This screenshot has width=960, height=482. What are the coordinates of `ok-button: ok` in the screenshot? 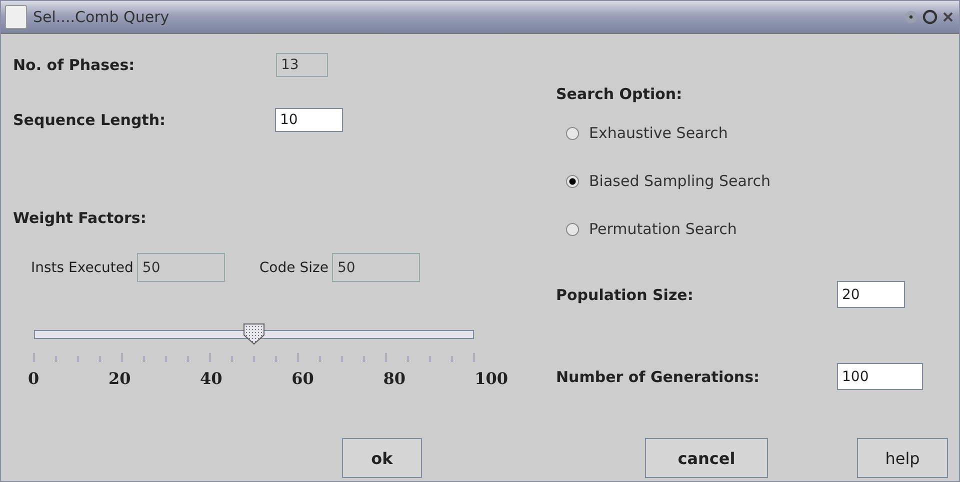 It's located at (382, 458).